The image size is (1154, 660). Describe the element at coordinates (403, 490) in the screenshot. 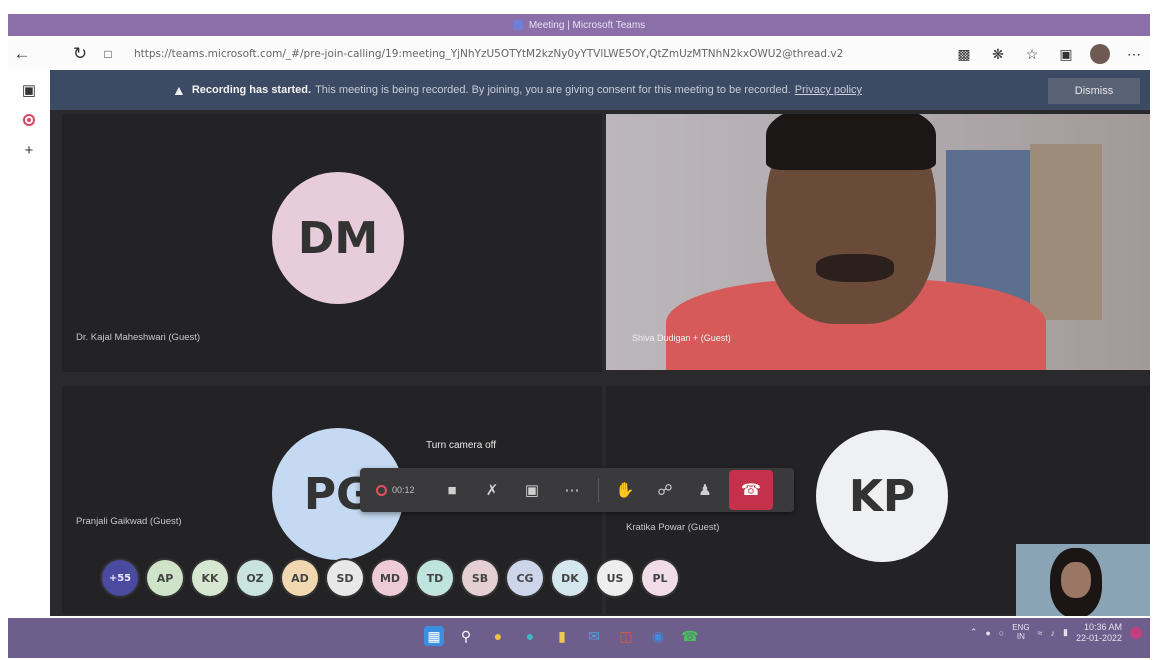

I see `call-timer: 00:12` at that location.